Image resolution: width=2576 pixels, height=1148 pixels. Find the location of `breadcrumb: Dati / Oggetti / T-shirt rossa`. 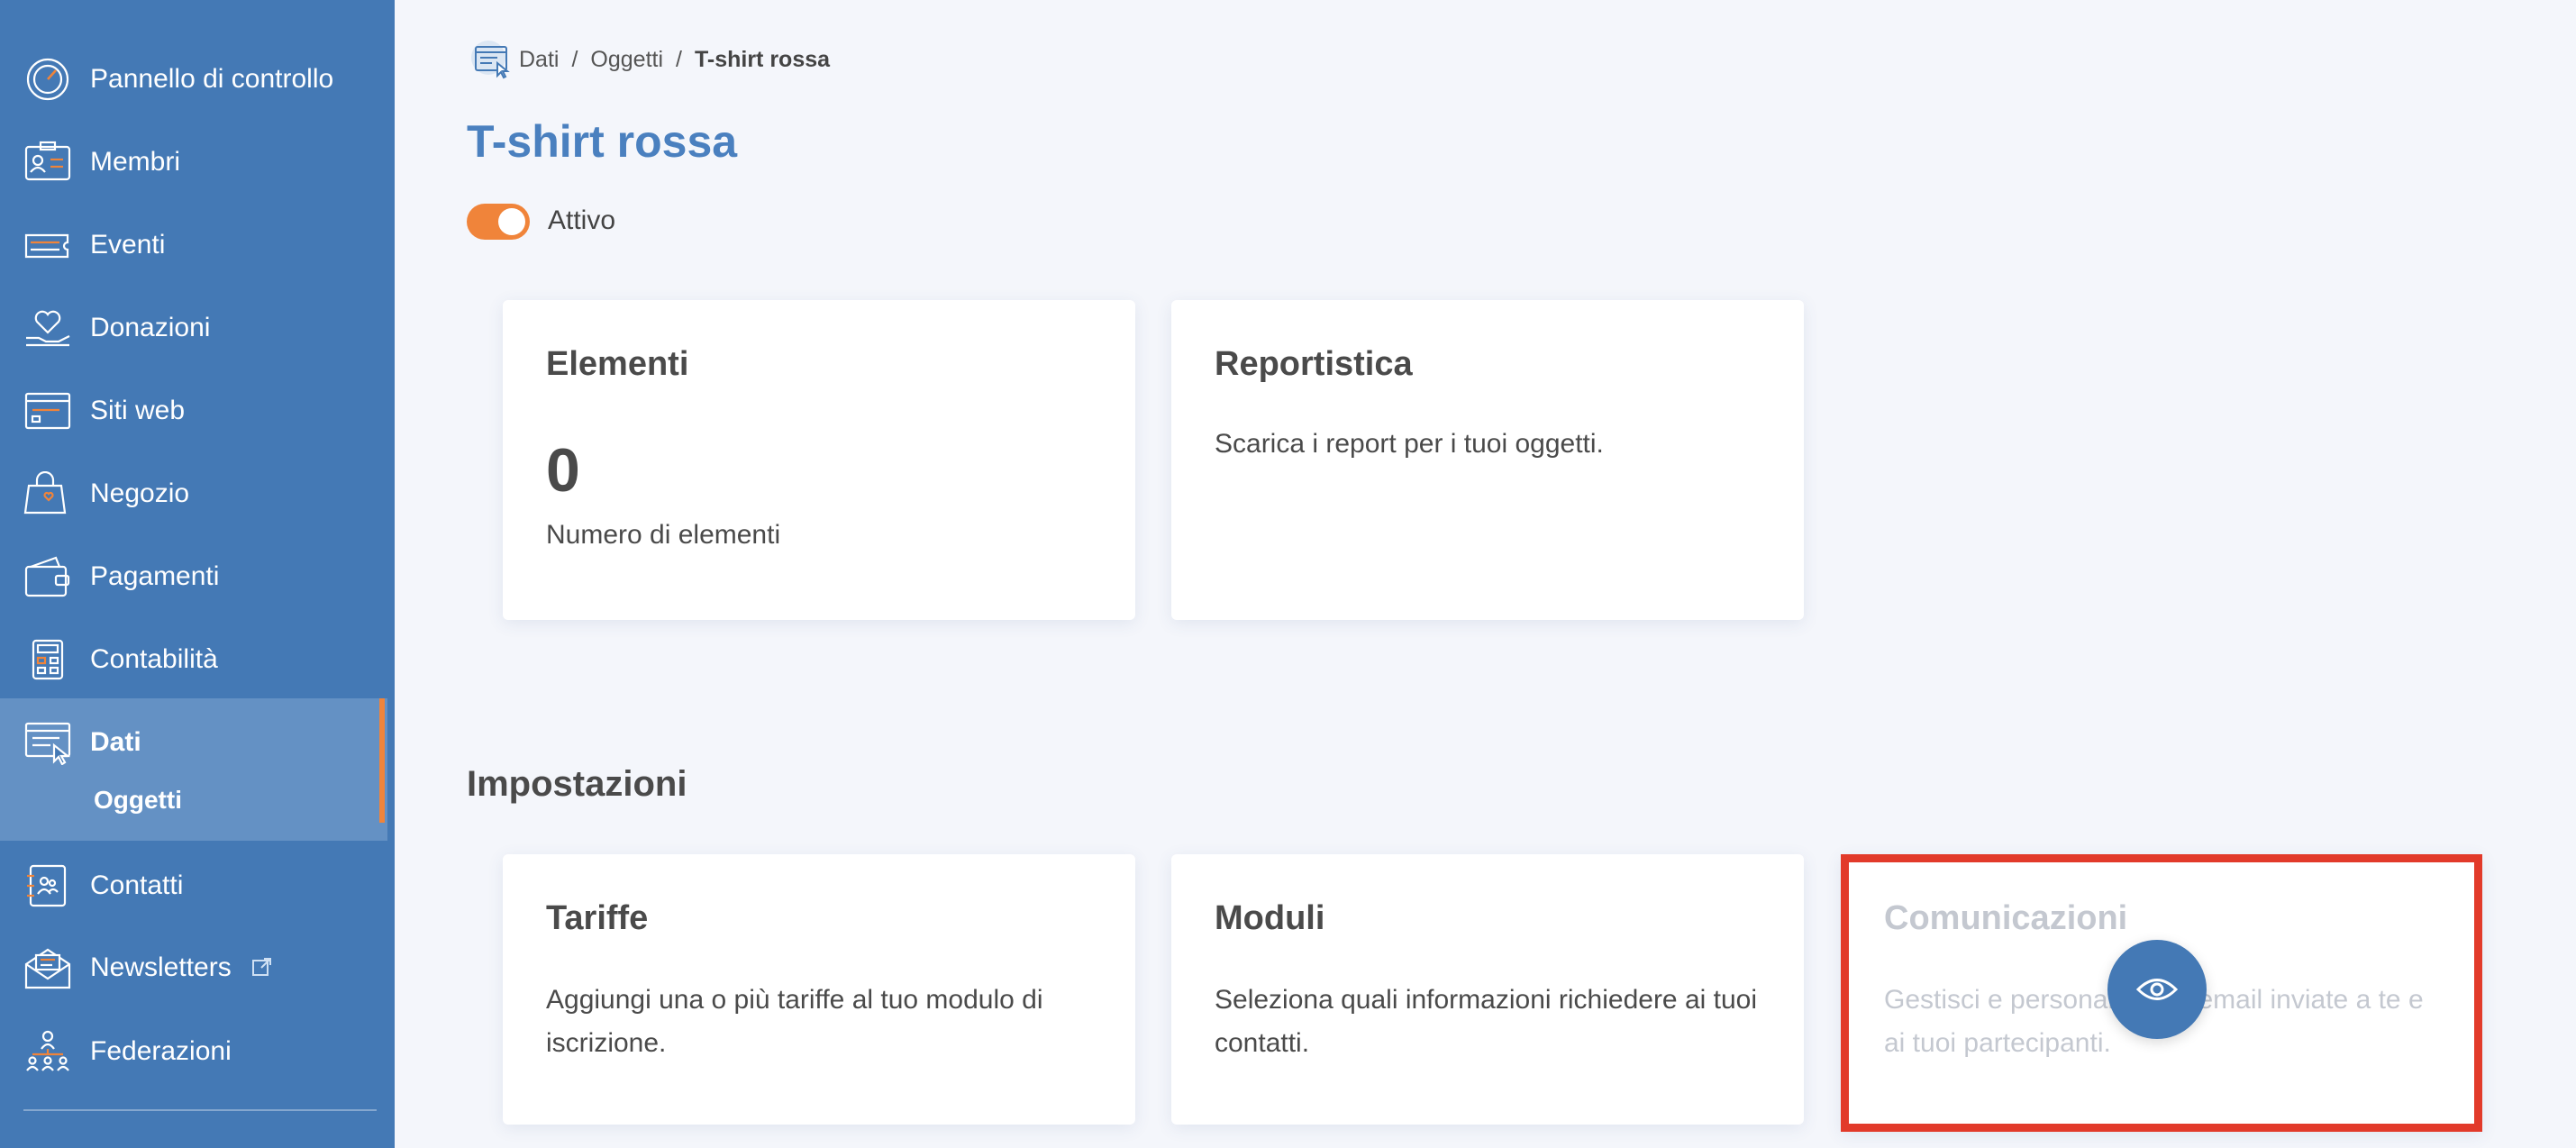

breadcrumb: Dati / Oggetti / T-shirt rossa is located at coordinates (650, 60).